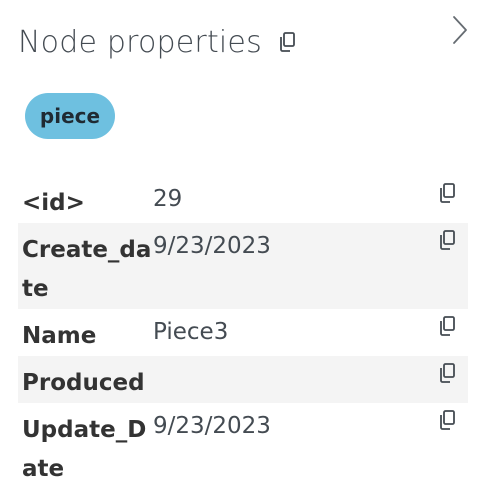 This screenshot has height=502, width=488. I want to click on chevron-right-icon, so click(460, 30).